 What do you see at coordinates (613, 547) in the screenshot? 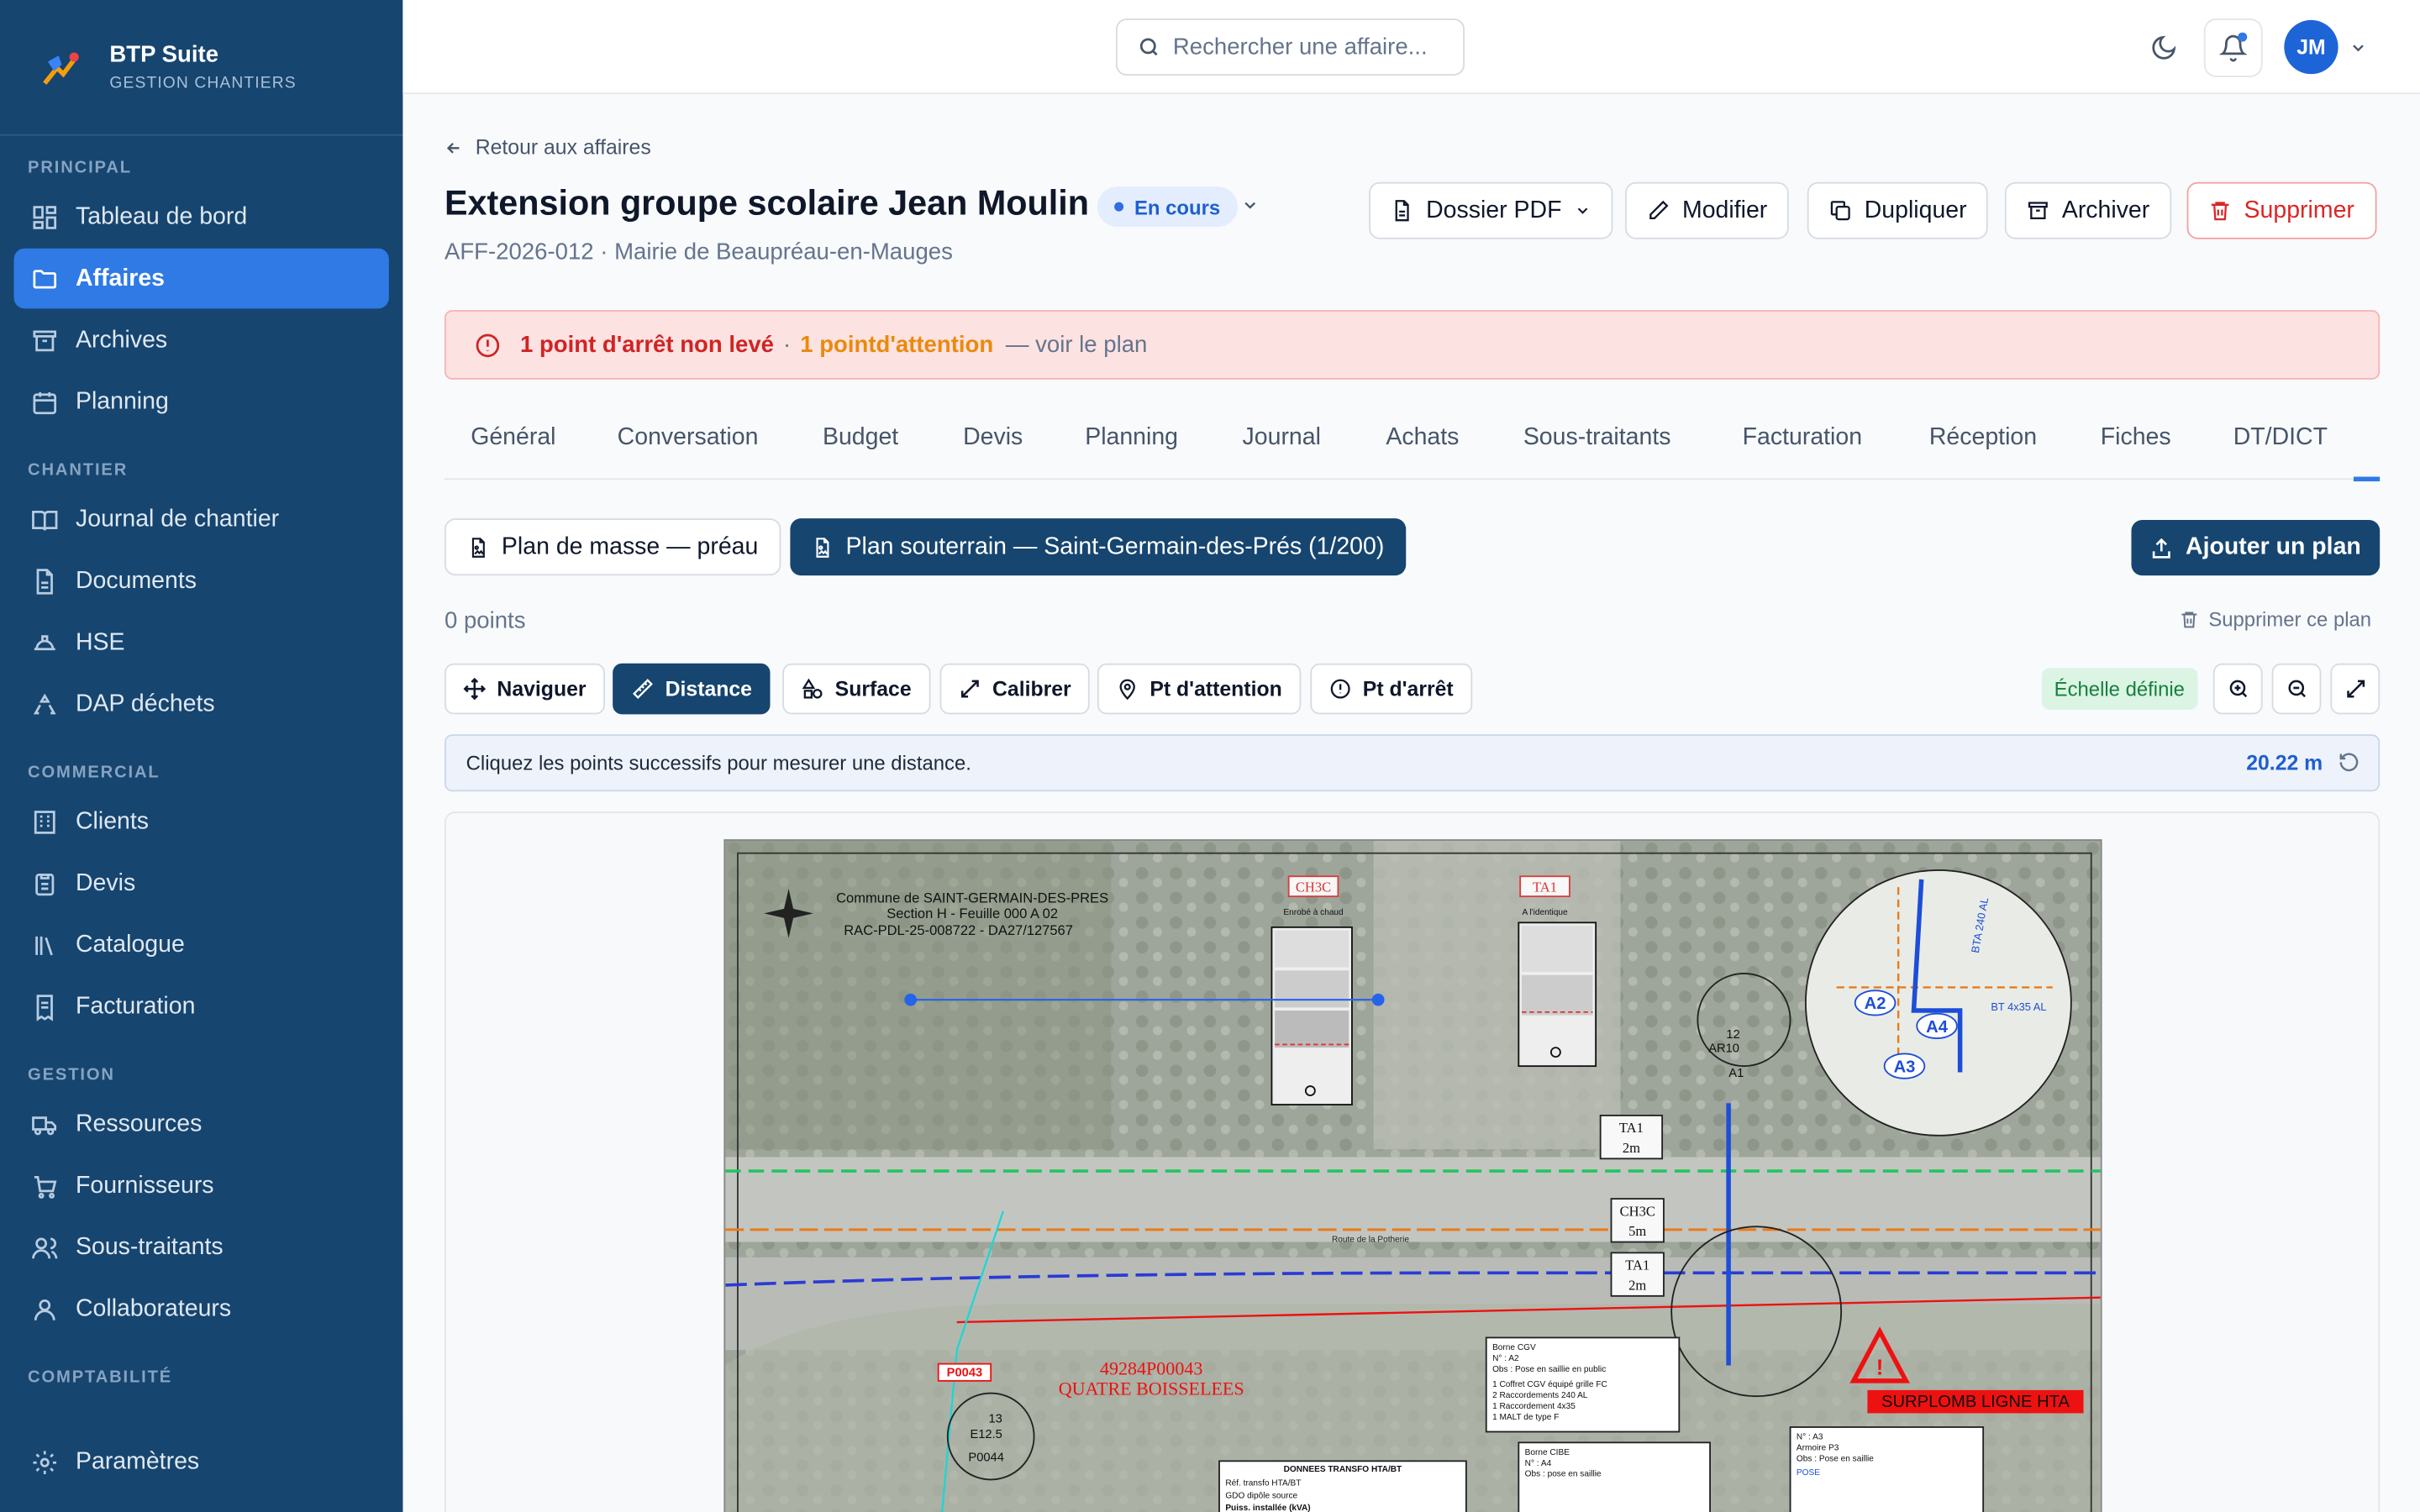
I see `plan-tab-plan-de-masse: Plan de masse — préau` at bounding box center [613, 547].